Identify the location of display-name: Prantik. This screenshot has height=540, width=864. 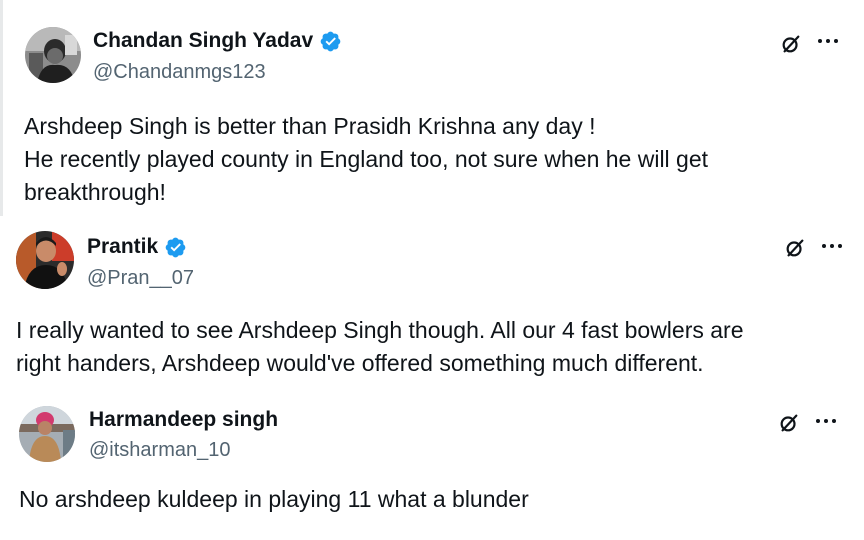
(122, 247).